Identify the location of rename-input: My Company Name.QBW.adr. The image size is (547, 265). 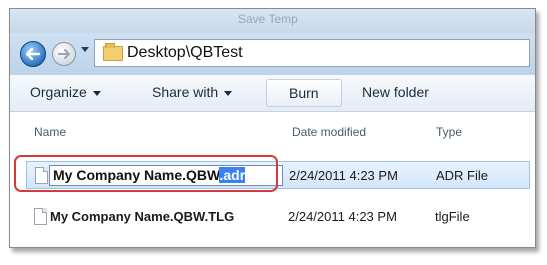
(166, 175).